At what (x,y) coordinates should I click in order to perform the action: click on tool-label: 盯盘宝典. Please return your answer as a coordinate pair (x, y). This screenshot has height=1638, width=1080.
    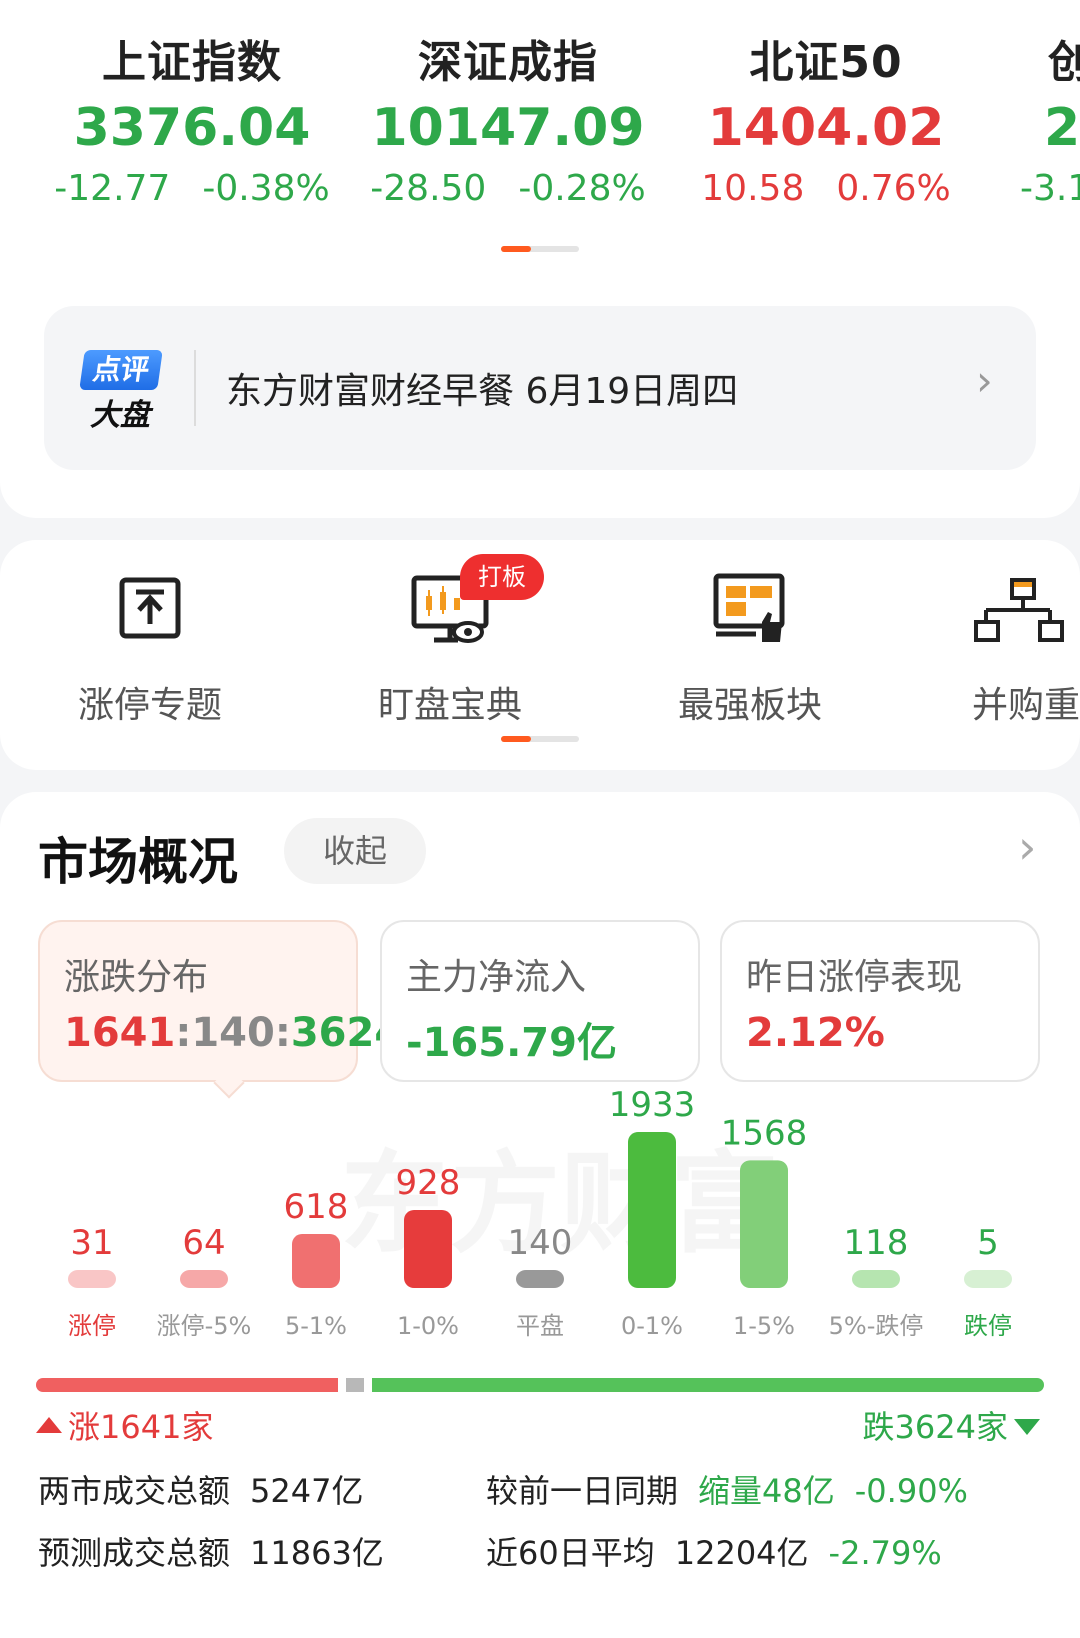
    Looking at the image, I should click on (449, 705).